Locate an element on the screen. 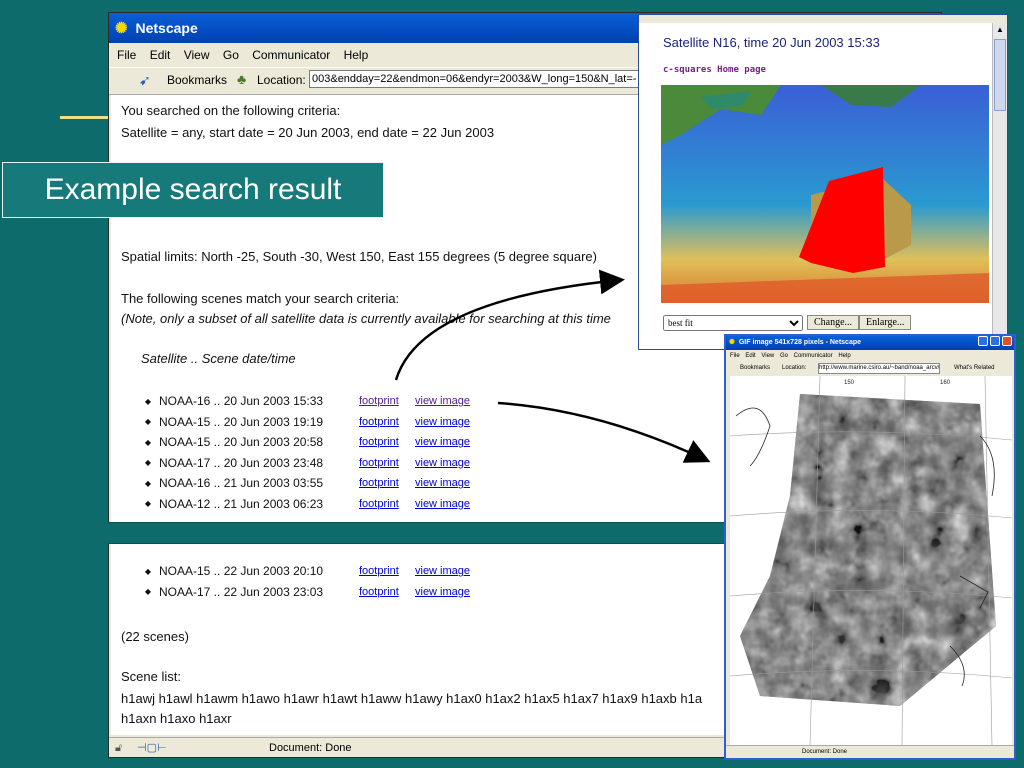  footprint-map-image is located at coordinates (825, 194).